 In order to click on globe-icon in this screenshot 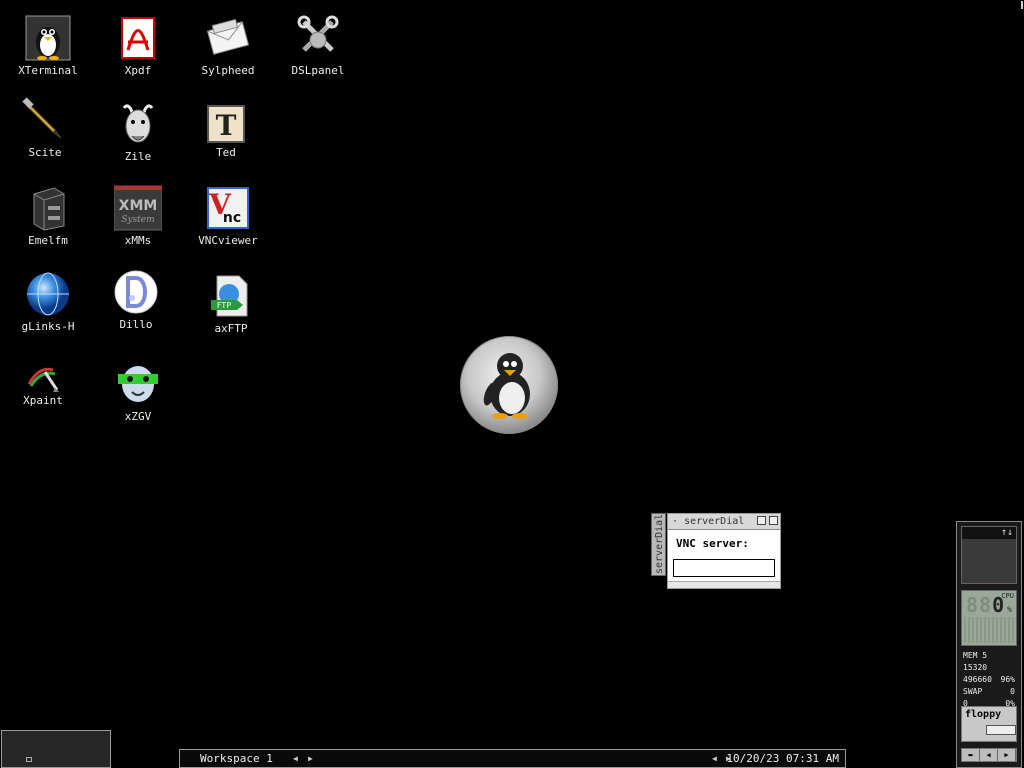, I will do `click(48, 294)`.